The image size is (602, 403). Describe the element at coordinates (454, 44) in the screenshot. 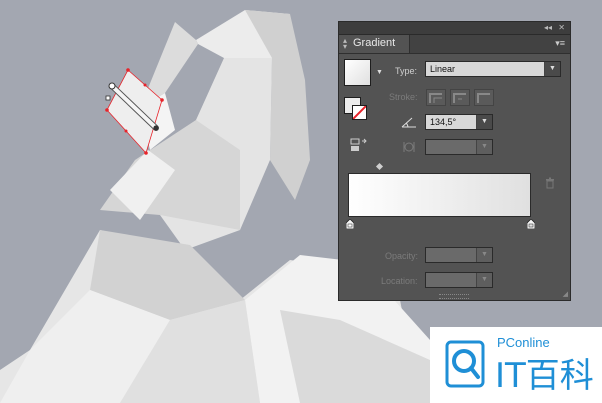

I see `panel-tab-bar: ▴ ▾ Gradient ▾≡` at that location.